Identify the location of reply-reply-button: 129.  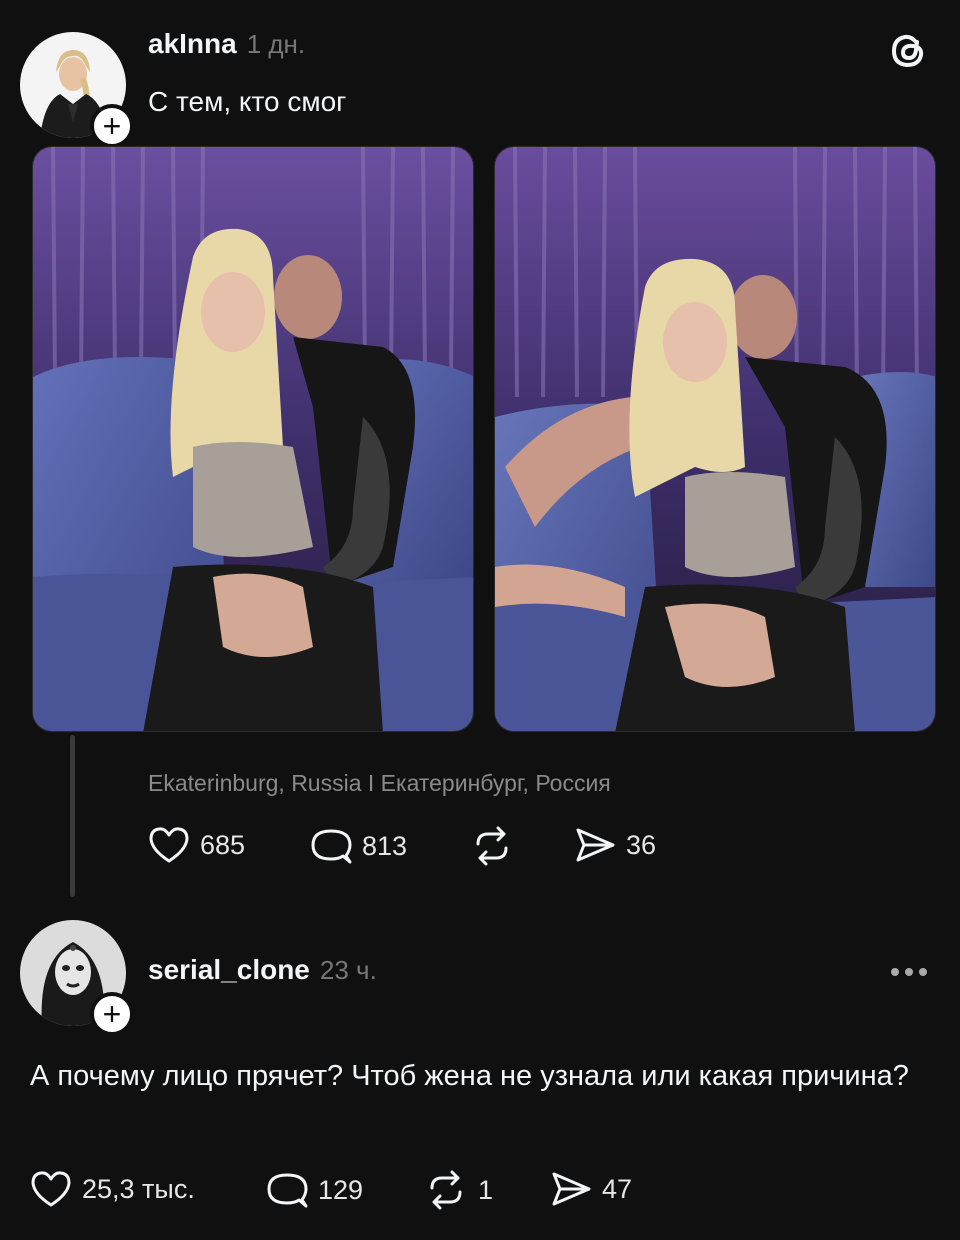
(314, 1190).